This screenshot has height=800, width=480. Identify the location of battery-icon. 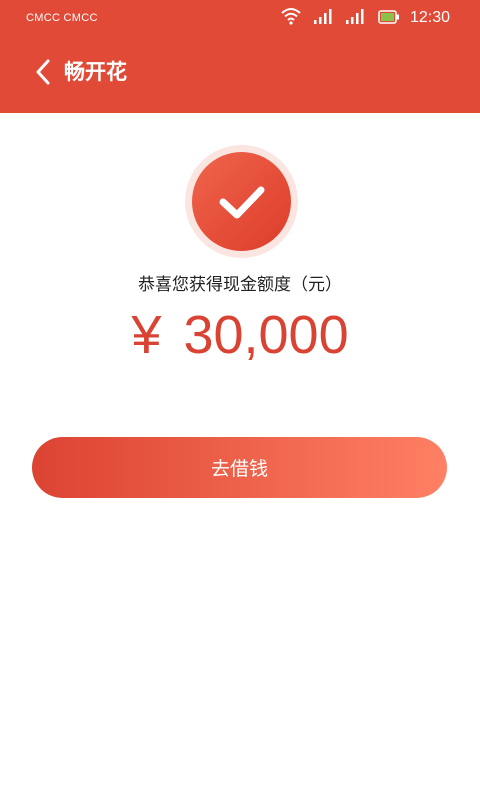
(389, 18).